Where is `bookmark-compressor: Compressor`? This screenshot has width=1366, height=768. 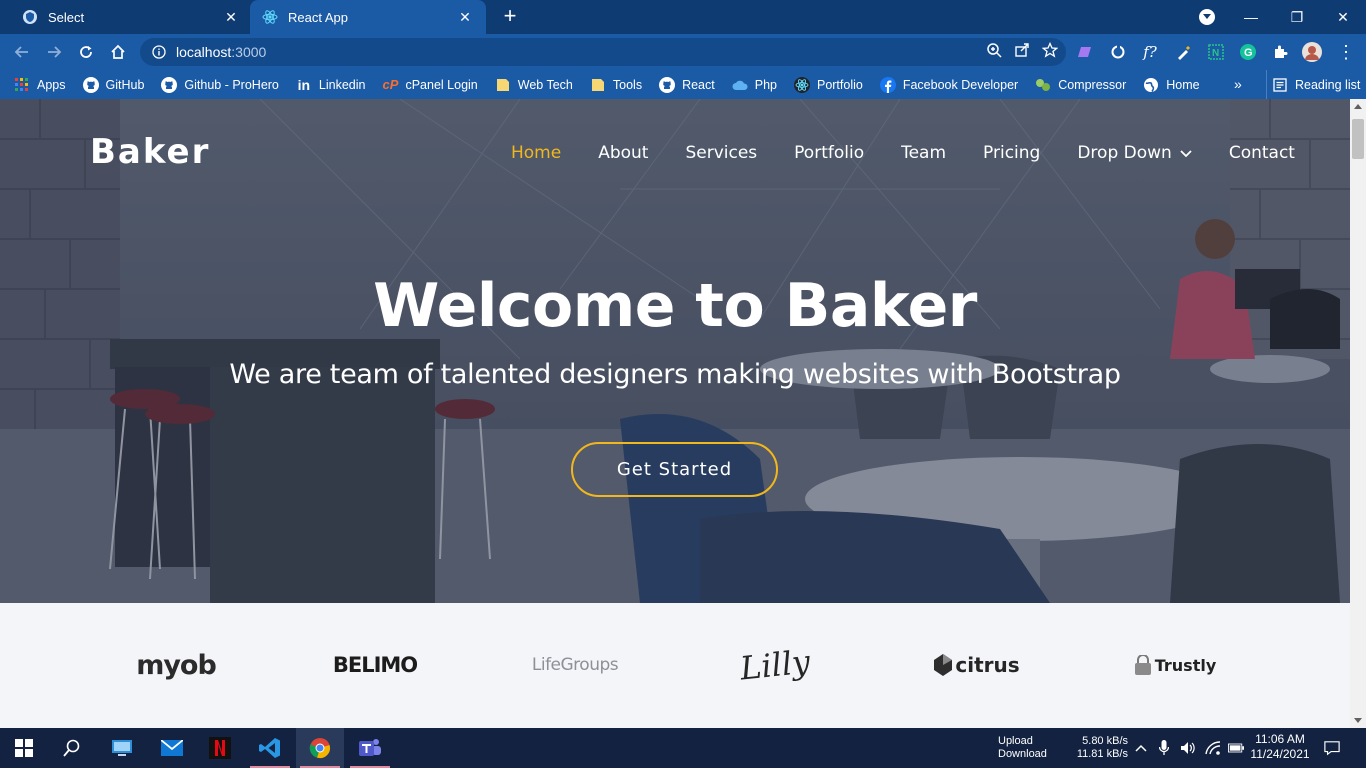 bookmark-compressor: Compressor is located at coordinates (1080, 85).